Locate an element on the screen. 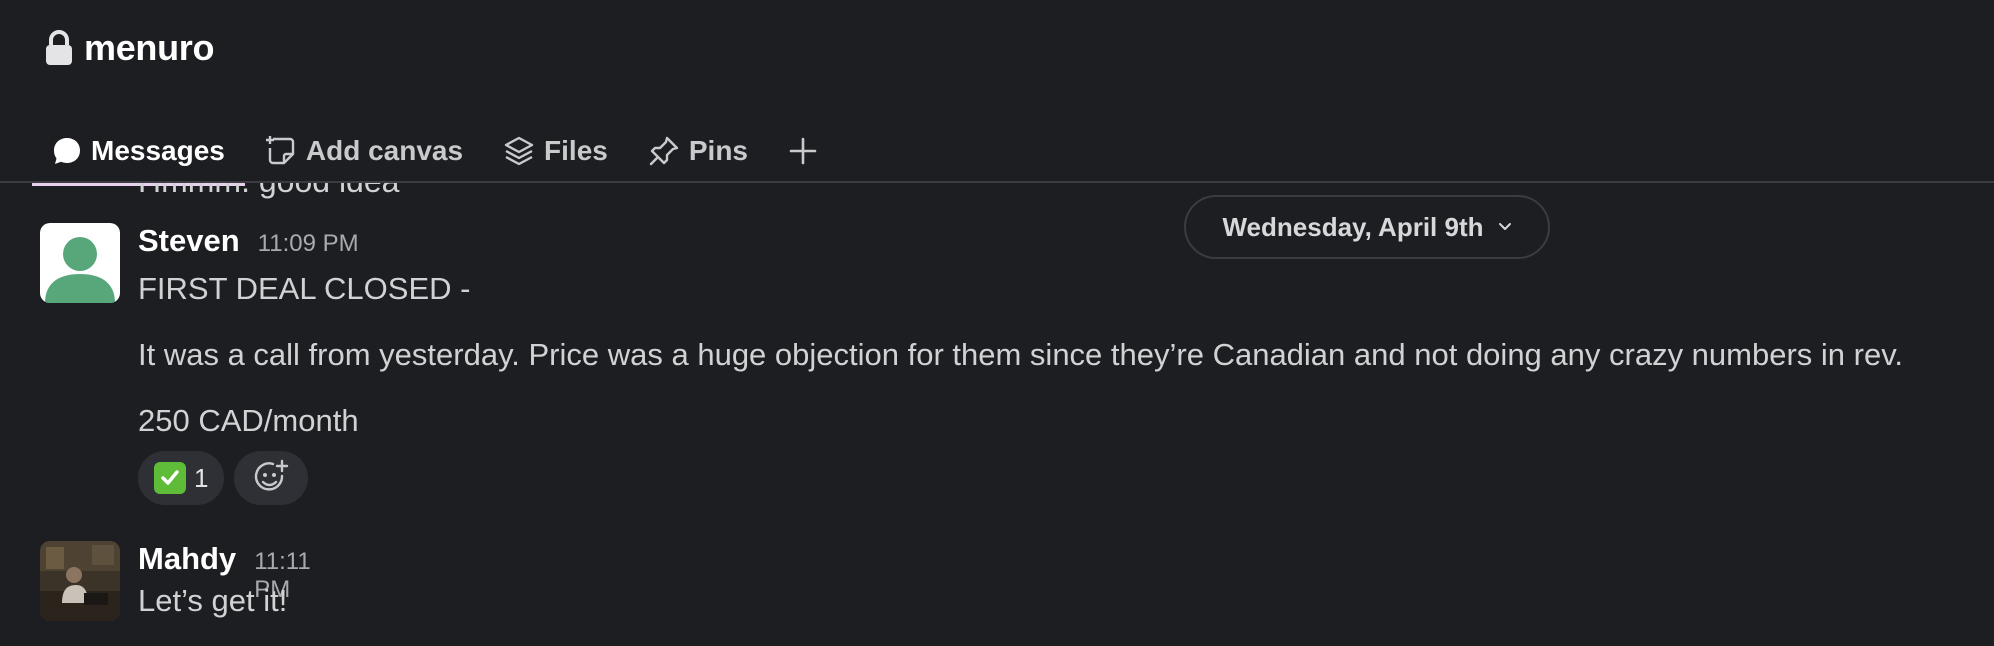 This screenshot has height=646, width=1994. author-name: Steven is located at coordinates (189, 241).